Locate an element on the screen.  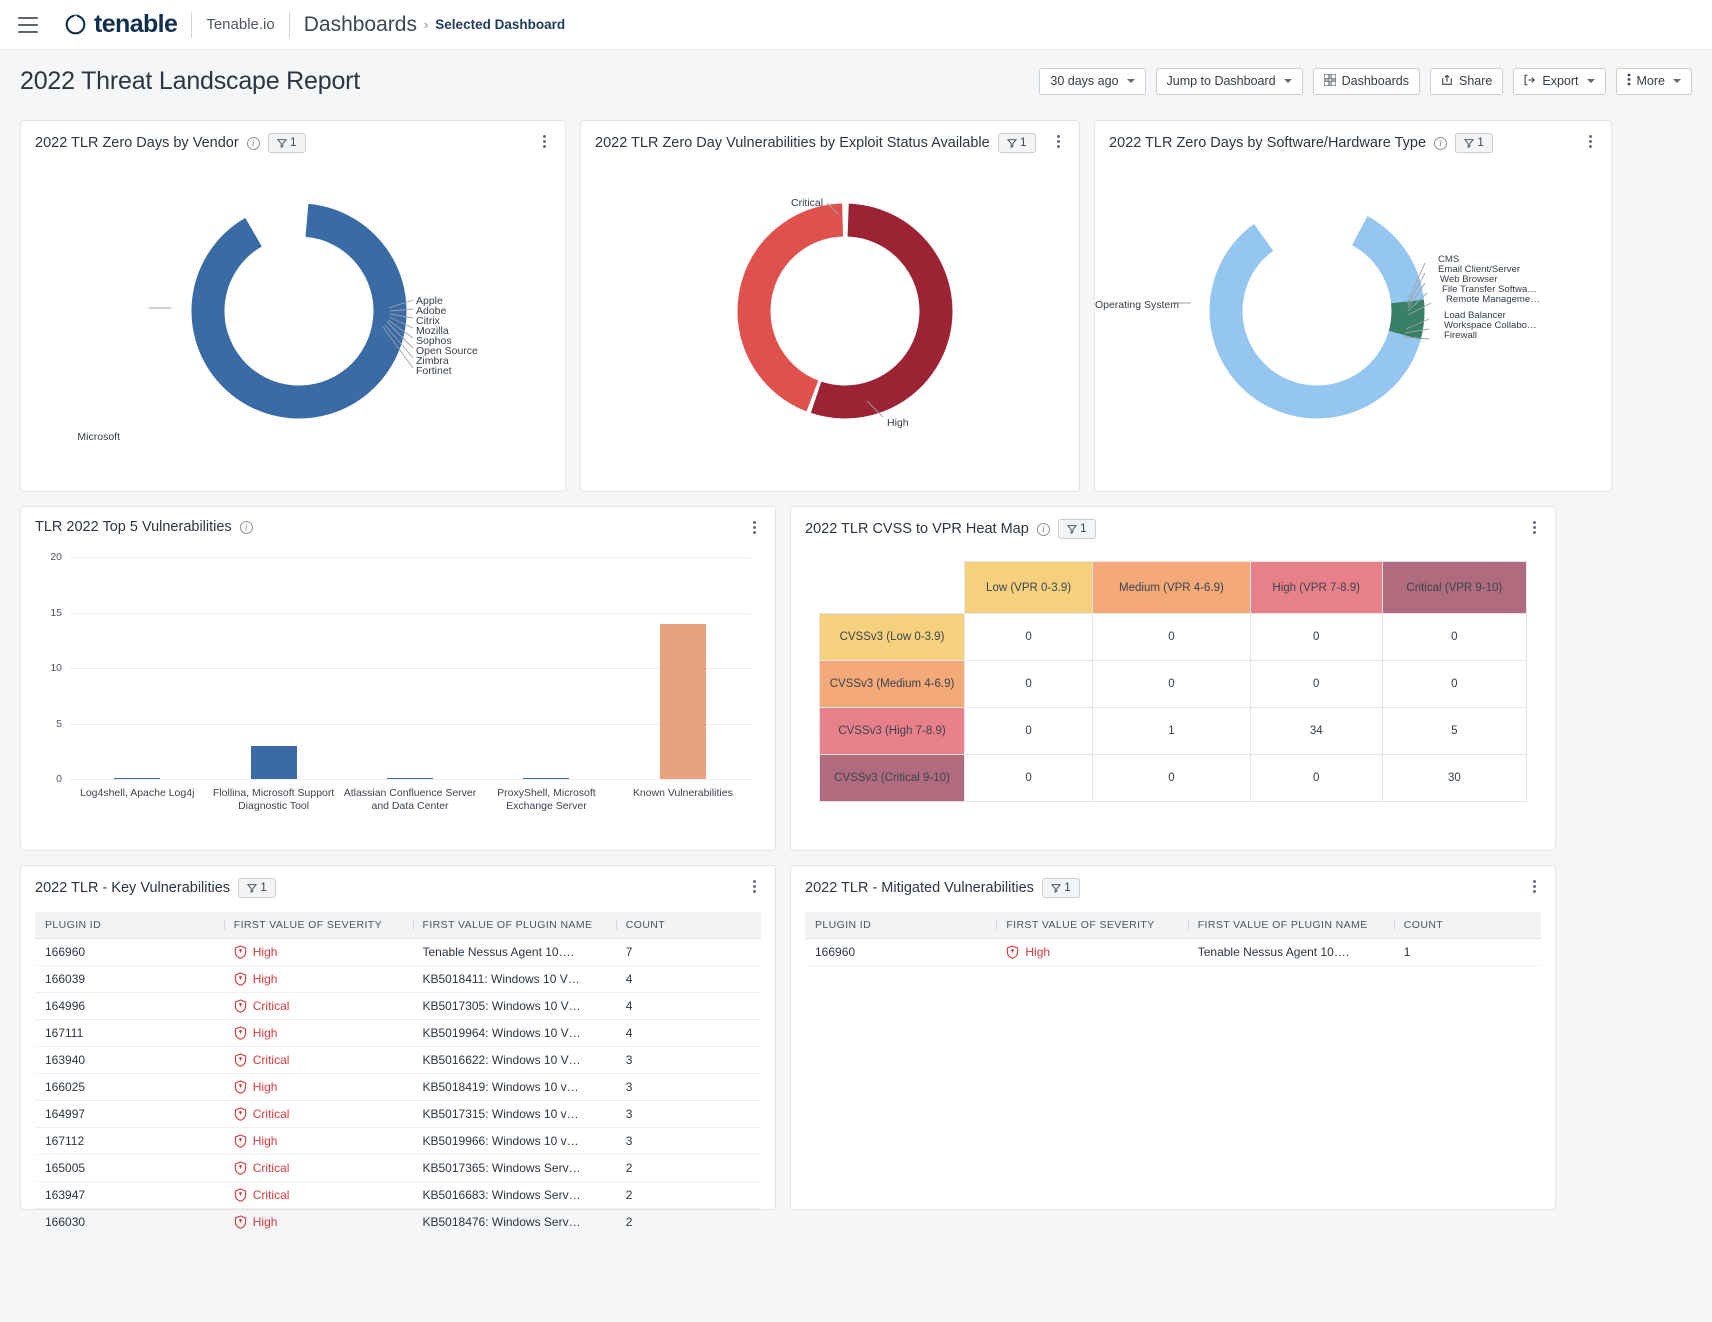
filter-count: 1 is located at coordinates (1083, 529).